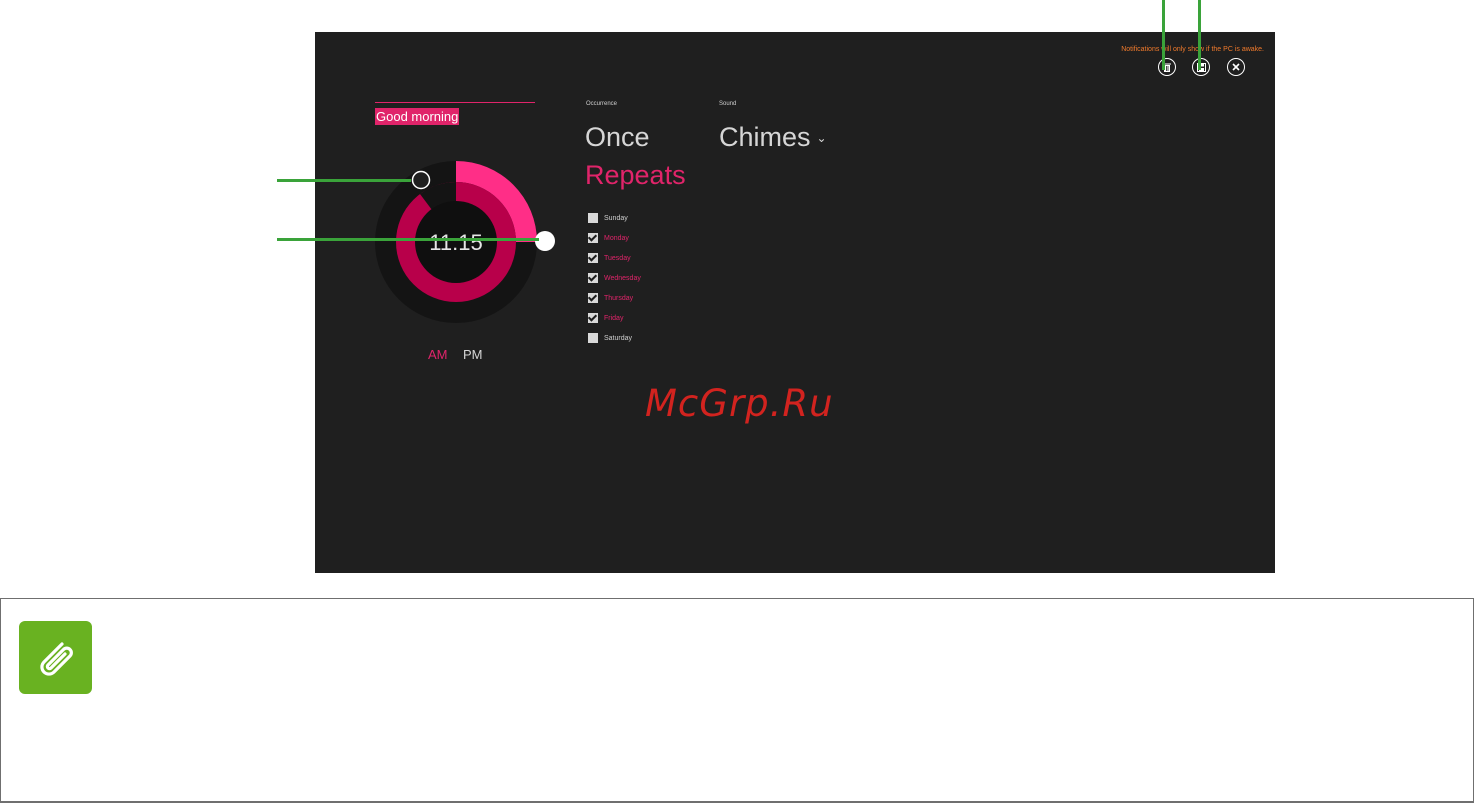 The width and height of the screenshot is (1476, 805). What do you see at coordinates (739, 403) in the screenshot?
I see `watermark: McGrp.Ru` at bounding box center [739, 403].